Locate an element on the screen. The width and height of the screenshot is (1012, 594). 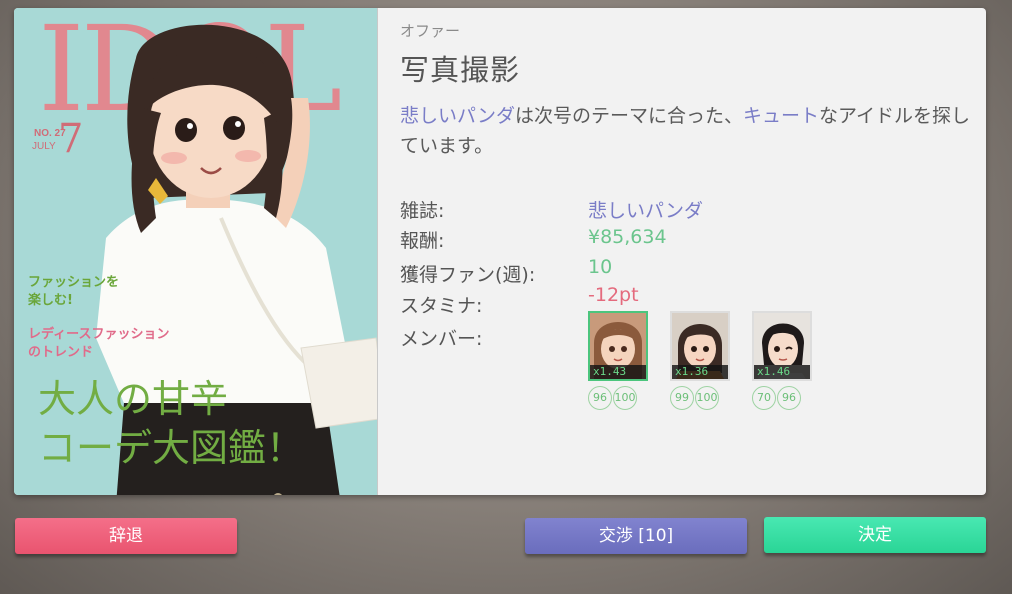
reward-value: ¥85,634 is located at coordinates (627, 237).